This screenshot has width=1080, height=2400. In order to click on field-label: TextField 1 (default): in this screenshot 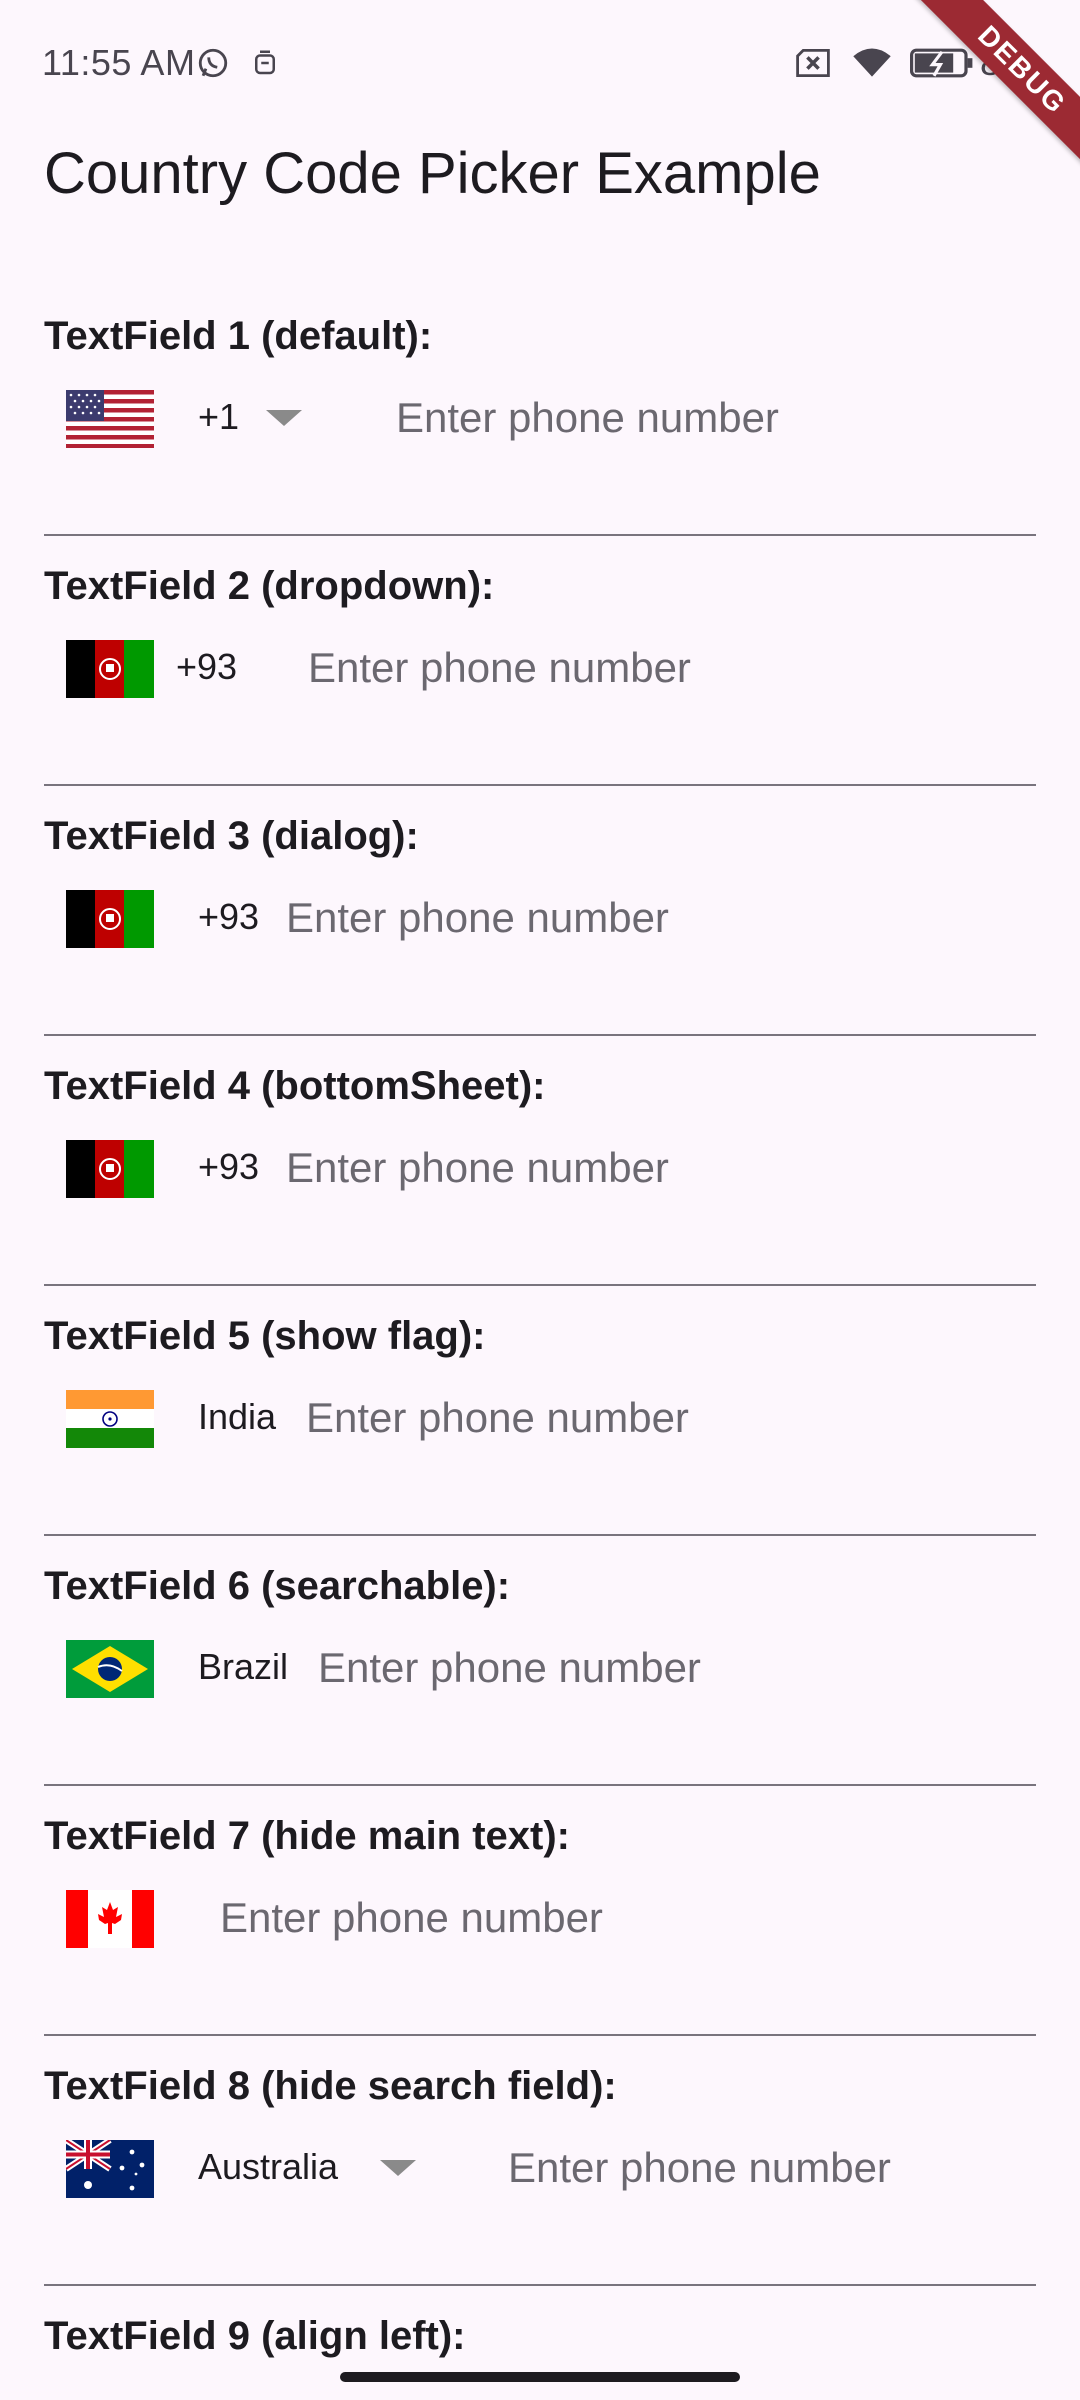, I will do `click(238, 336)`.